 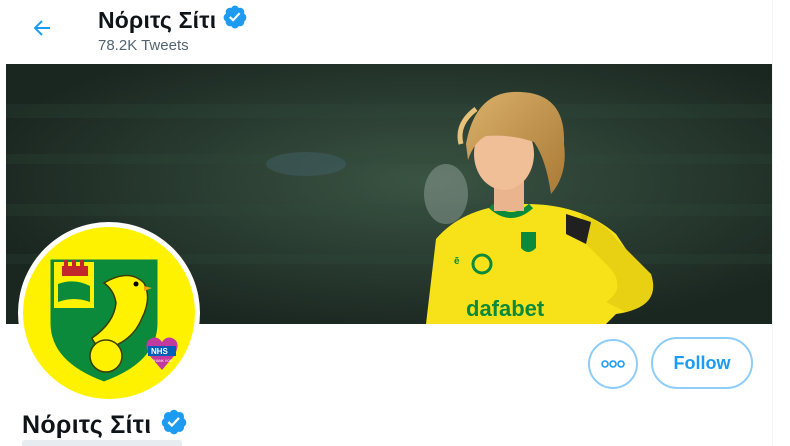 I want to click on club-crest-logo: NHS THANK YOU, so click(x=109, y=313).